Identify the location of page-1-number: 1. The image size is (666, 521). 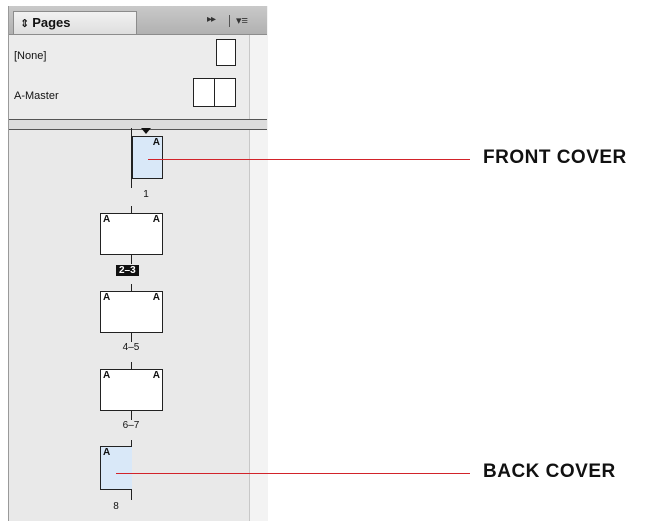
(146, 194).